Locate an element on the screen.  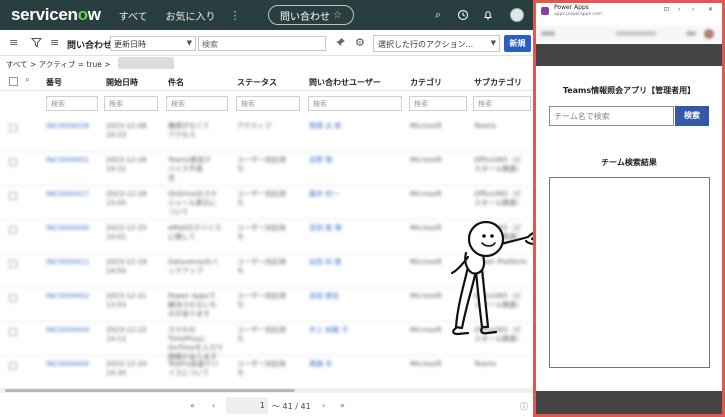
table-cell: 2023-12-22 14:12 is located at coordinates (126, 334).